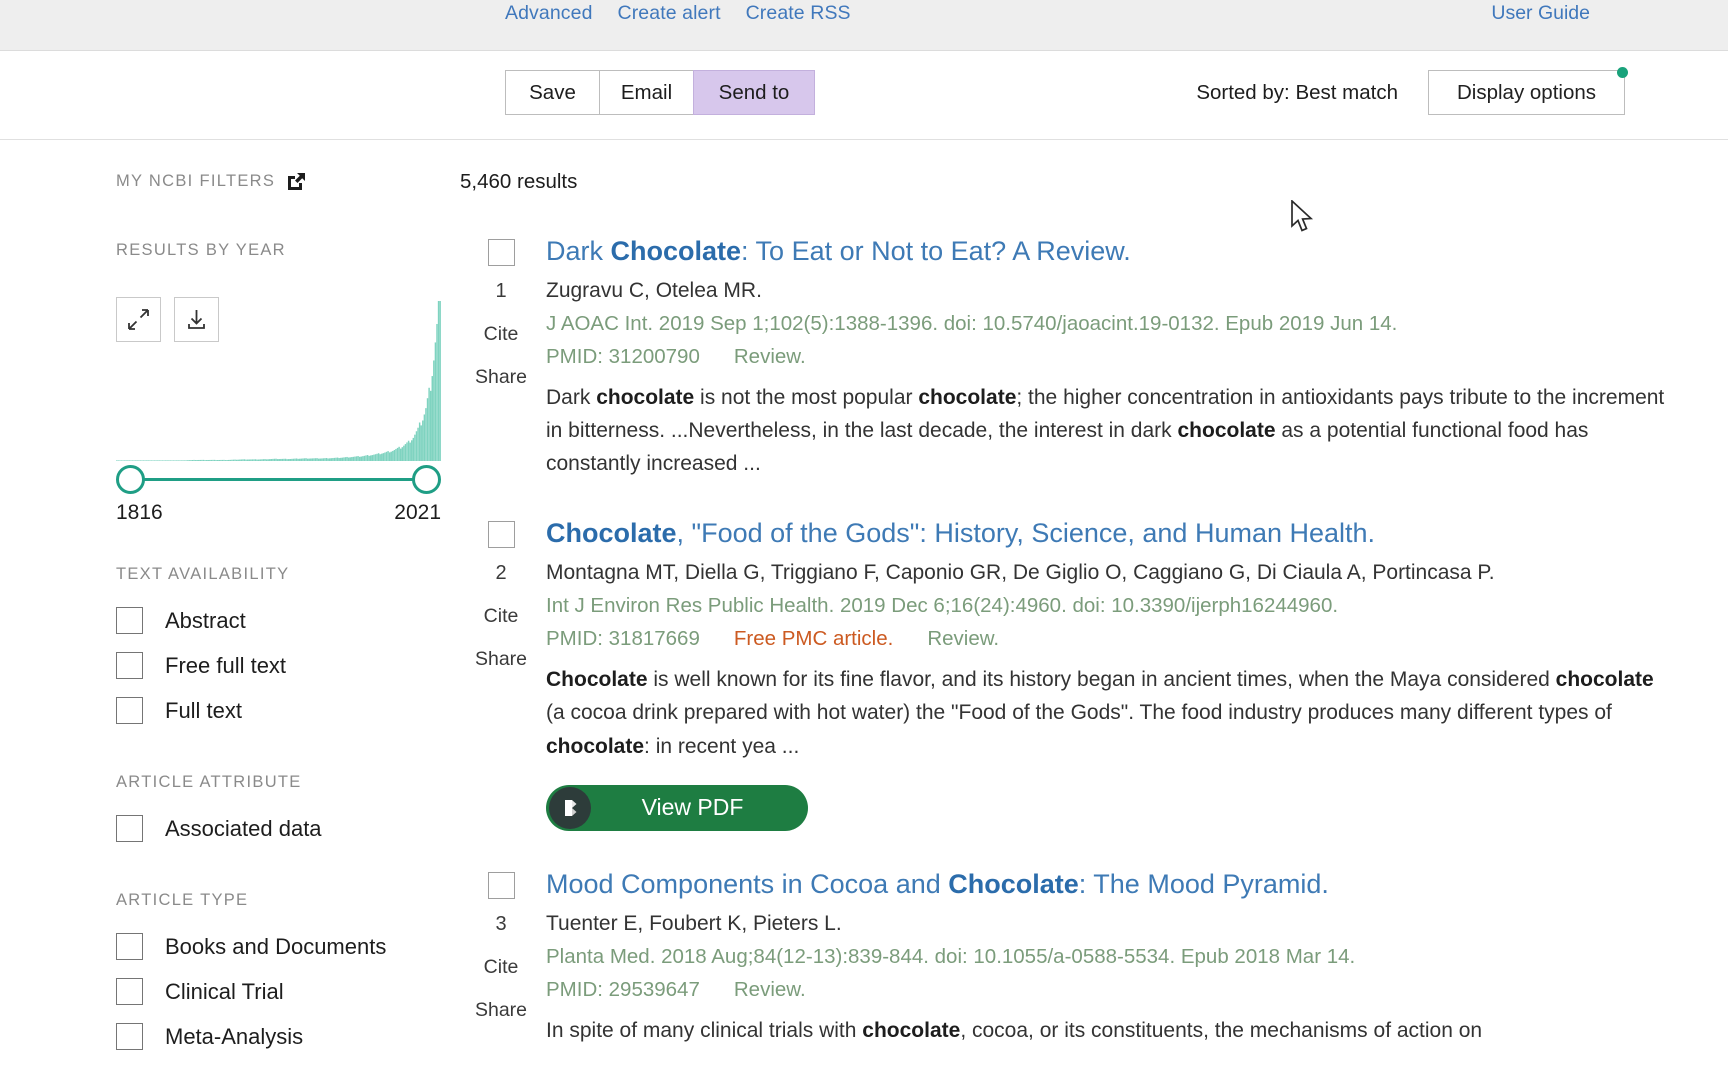 This screenshot has height=1080, width=1728. What do you see at coordinates (1540, 13) in the screenshot?
I see `user-guide-link: User Guide` at bounding box center [1540, 13].